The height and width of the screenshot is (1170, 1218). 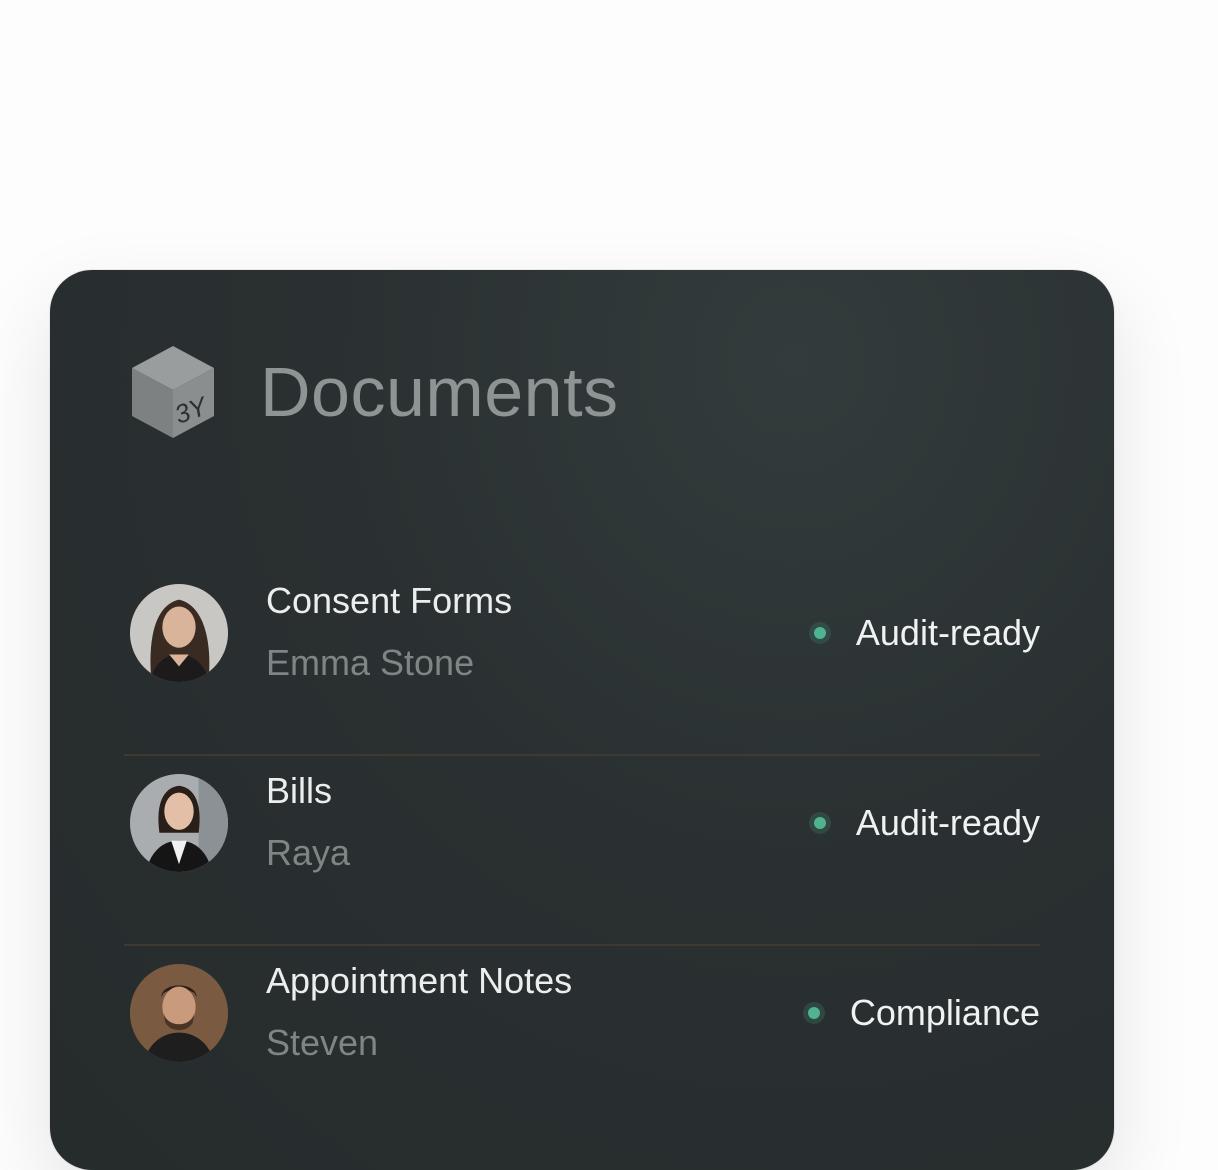 What do you see at coordinates (439, 392) in the screenshot?
I see `page-title: Documents` at bounding box center [439, 392].